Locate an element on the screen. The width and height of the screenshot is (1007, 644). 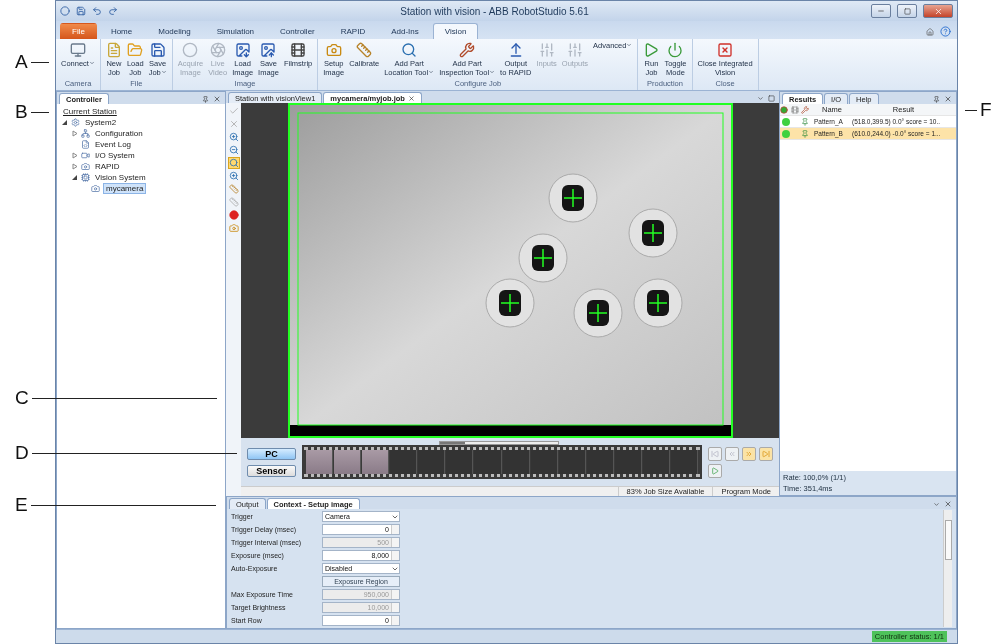
callout-label: D is located at coordinates (22, 453).